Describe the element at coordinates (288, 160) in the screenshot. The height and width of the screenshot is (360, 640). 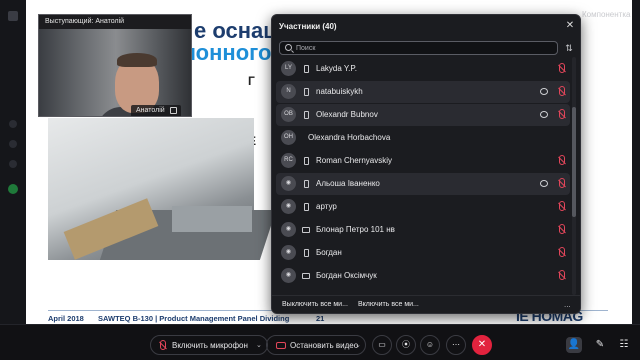
I see `avatar: RC` at that location.